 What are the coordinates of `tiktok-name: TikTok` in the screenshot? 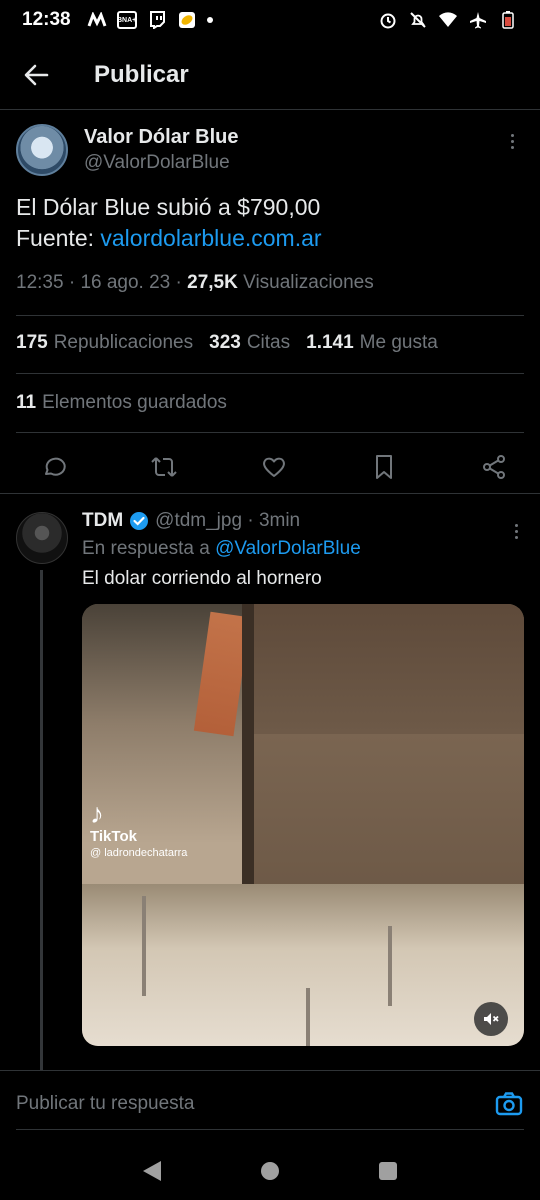 It's located at (113, 836).